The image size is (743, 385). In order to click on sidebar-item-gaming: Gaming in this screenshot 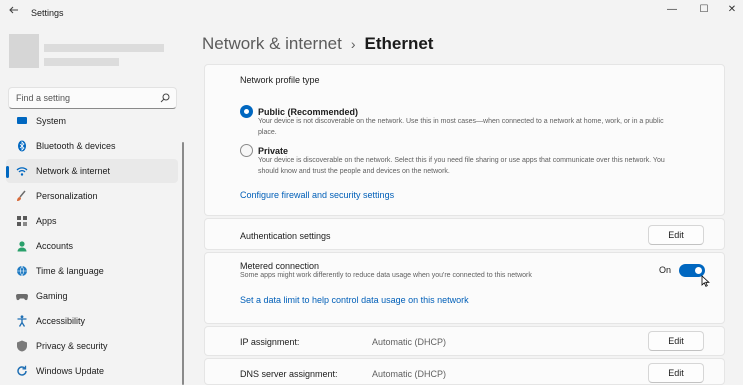, I will do `click(92, 296)`.